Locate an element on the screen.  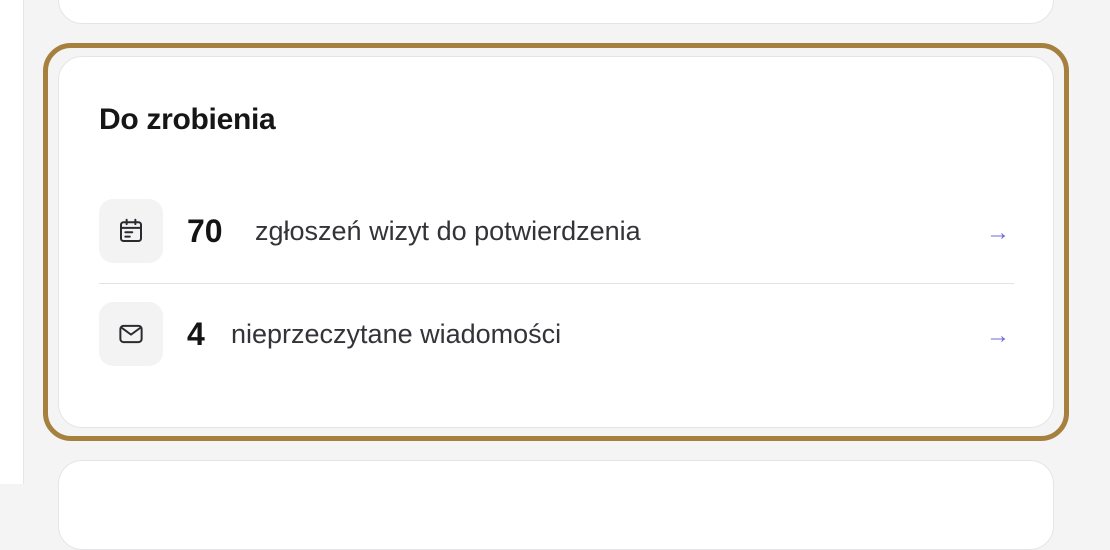
next-card is located at coordinates (556, 505).